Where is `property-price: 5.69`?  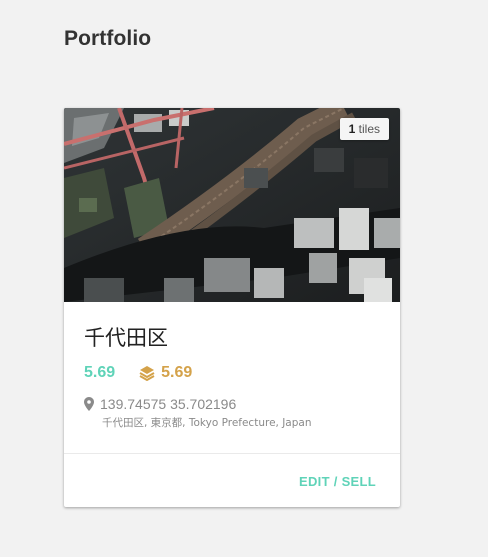
property-price: 5.69 is located at coordinates (100, 372).